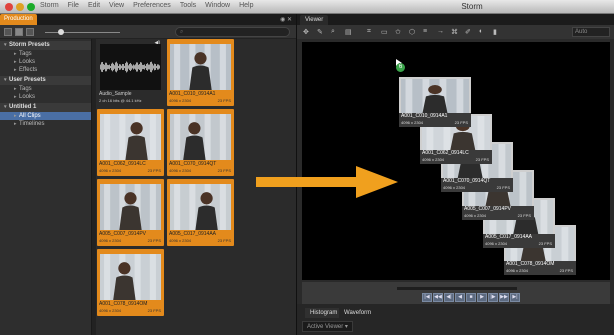 This screenshot has height=335, width=614. I want to click on browser-toolbar: ⌕, so click(148, 32).